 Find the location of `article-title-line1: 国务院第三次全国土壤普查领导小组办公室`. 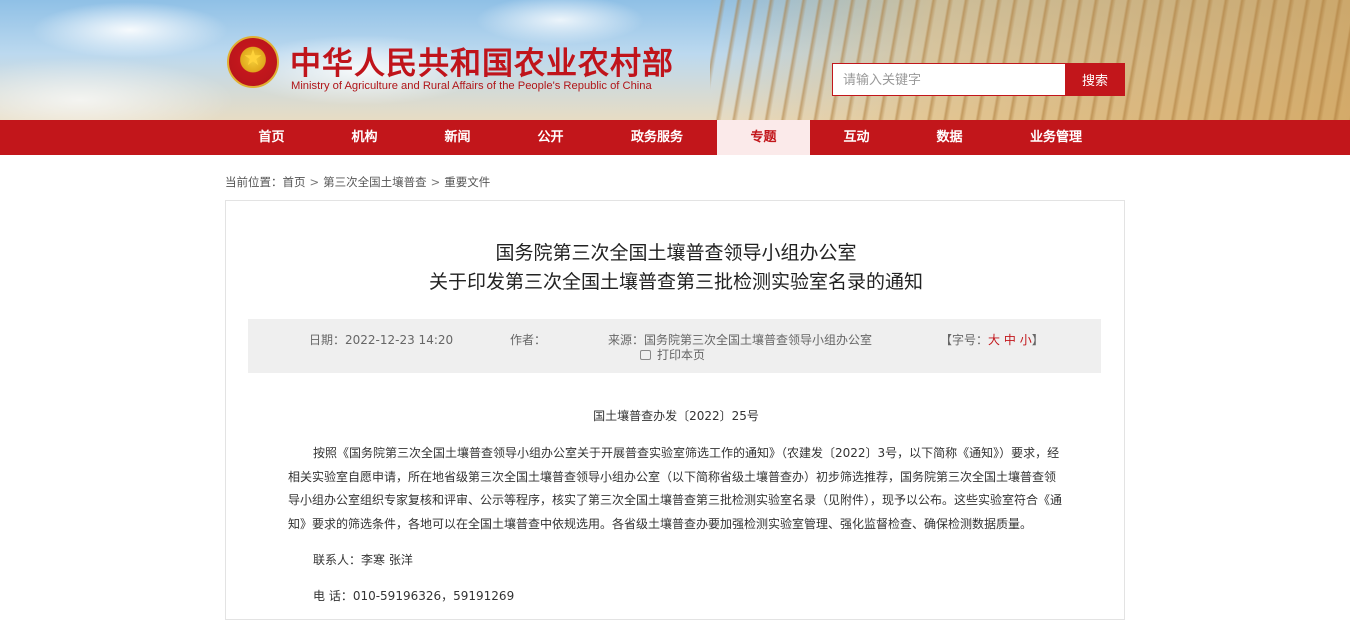

article-title-line1: 国务院第三次全国土壤普查领导小组办公室 is located at coordinates (676, 253).